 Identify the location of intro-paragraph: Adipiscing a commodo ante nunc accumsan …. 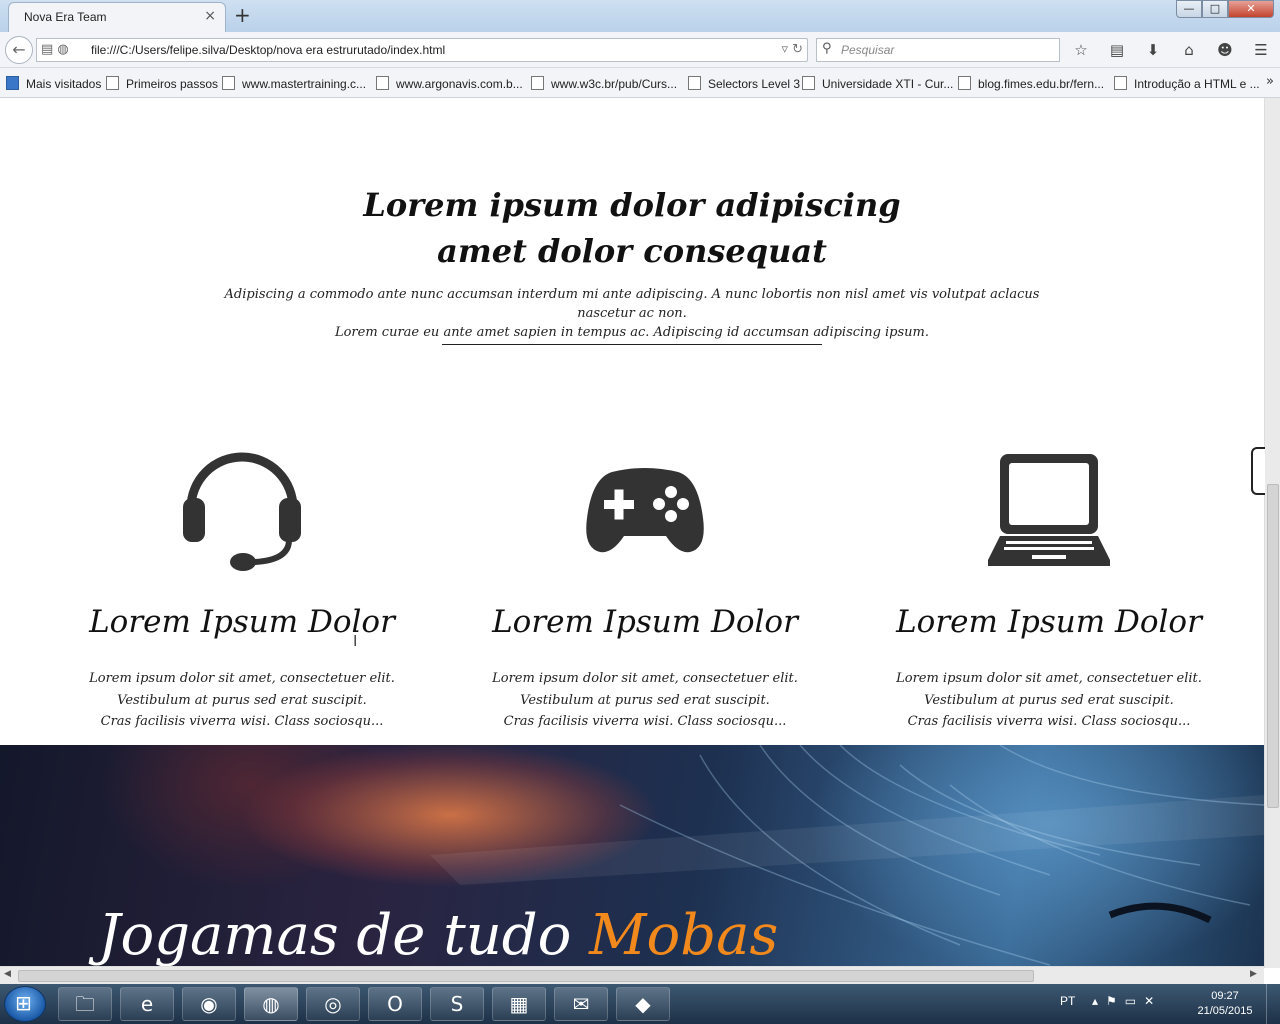
(632, 313).